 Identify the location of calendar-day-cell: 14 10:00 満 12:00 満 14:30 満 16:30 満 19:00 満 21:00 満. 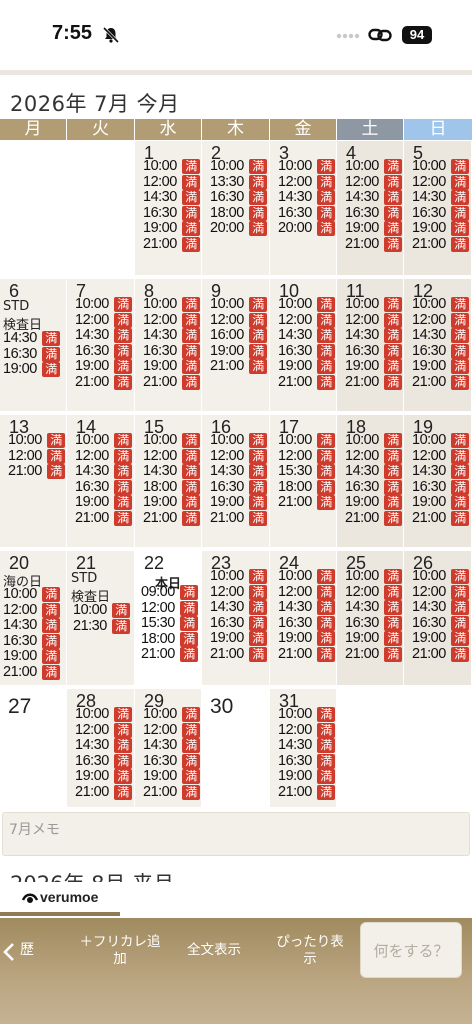
(100, 481).